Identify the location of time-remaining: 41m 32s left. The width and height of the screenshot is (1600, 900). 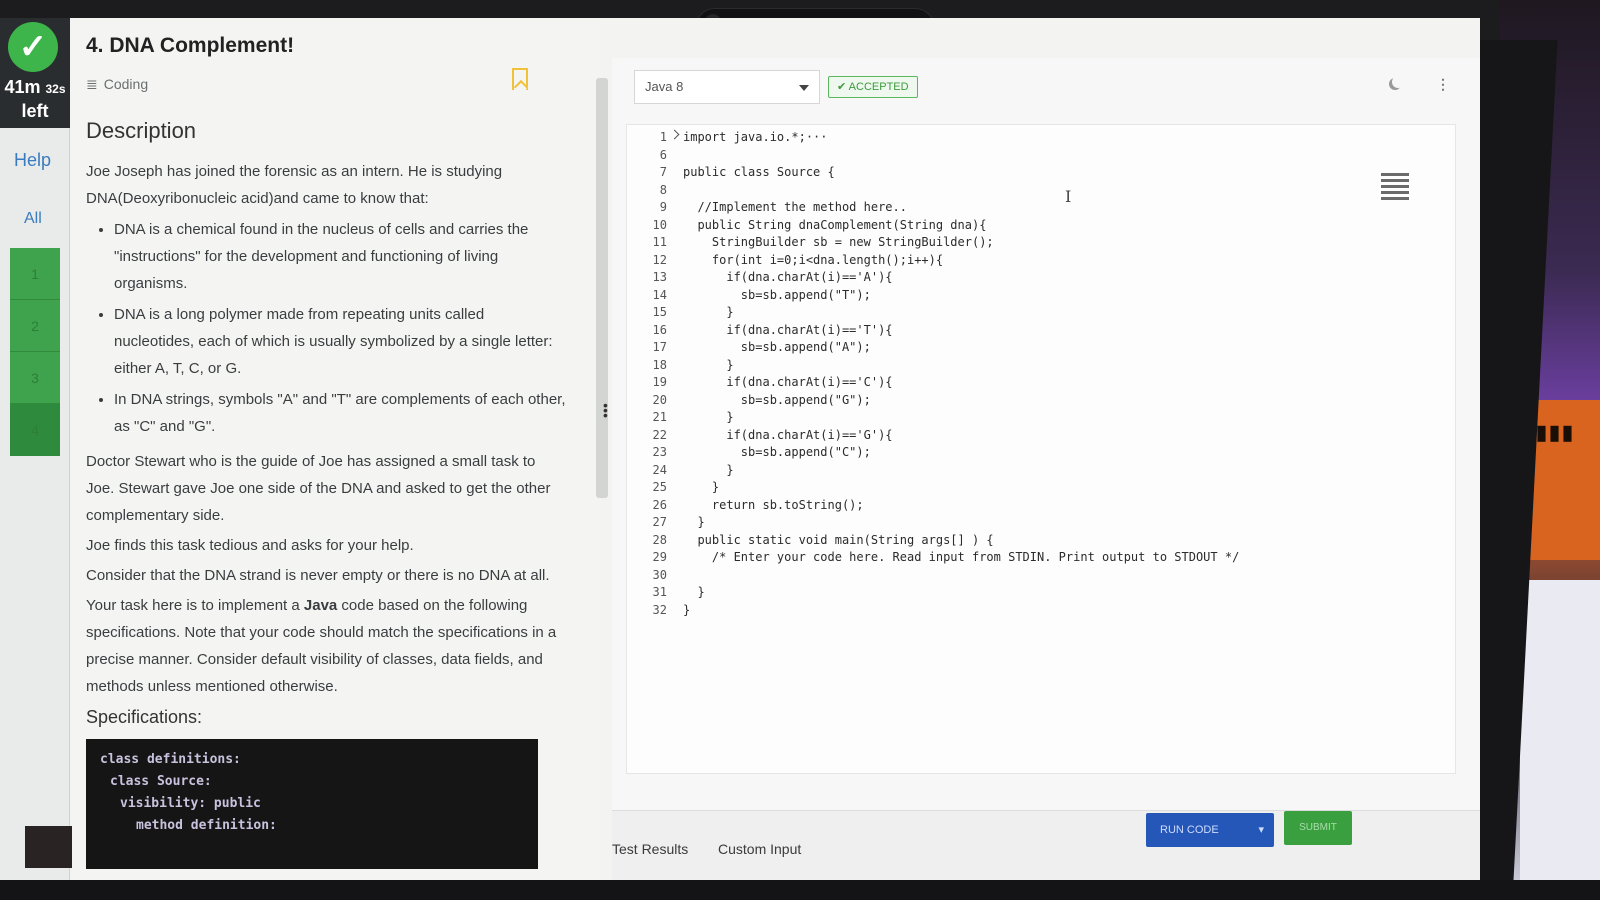
(35, 99).